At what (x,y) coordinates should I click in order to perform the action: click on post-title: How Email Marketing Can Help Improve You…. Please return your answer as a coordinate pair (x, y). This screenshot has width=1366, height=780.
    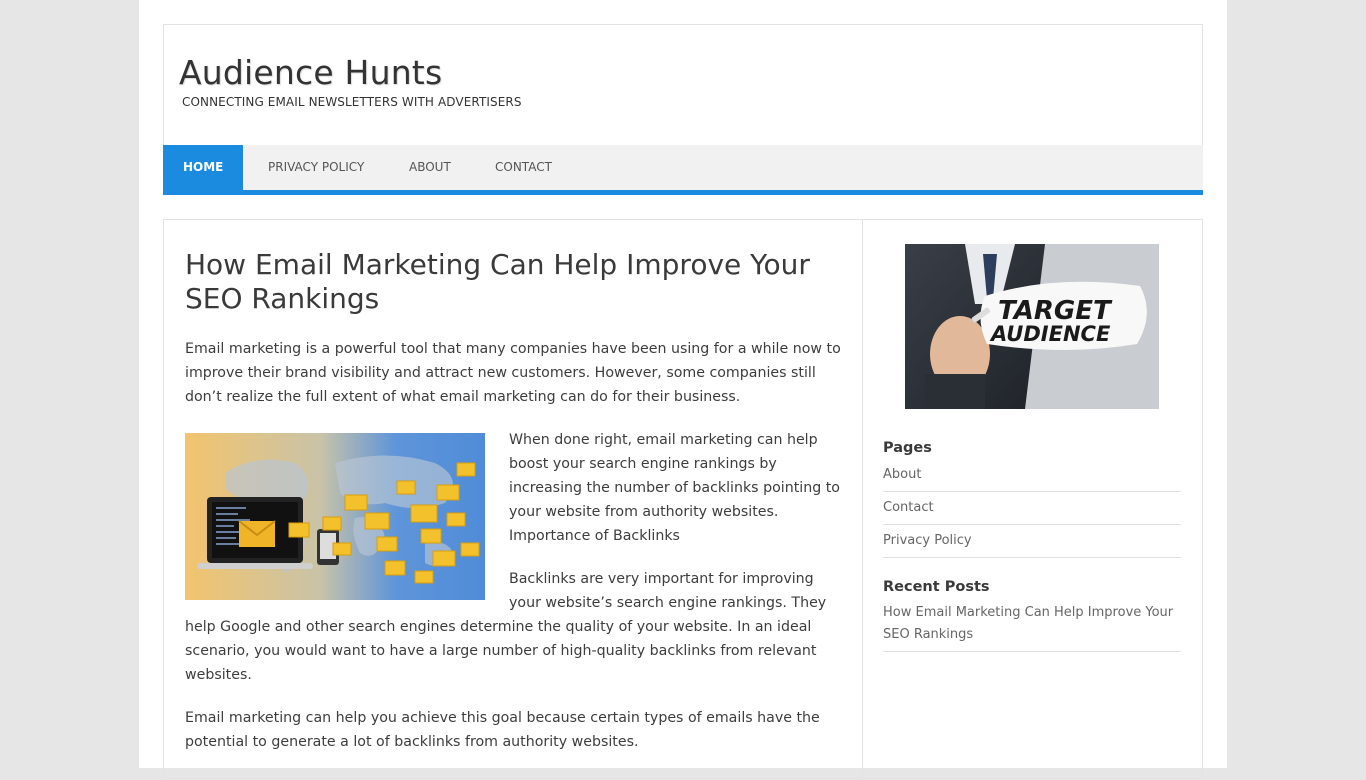
    Looking at the image, I should click on (515, 282).